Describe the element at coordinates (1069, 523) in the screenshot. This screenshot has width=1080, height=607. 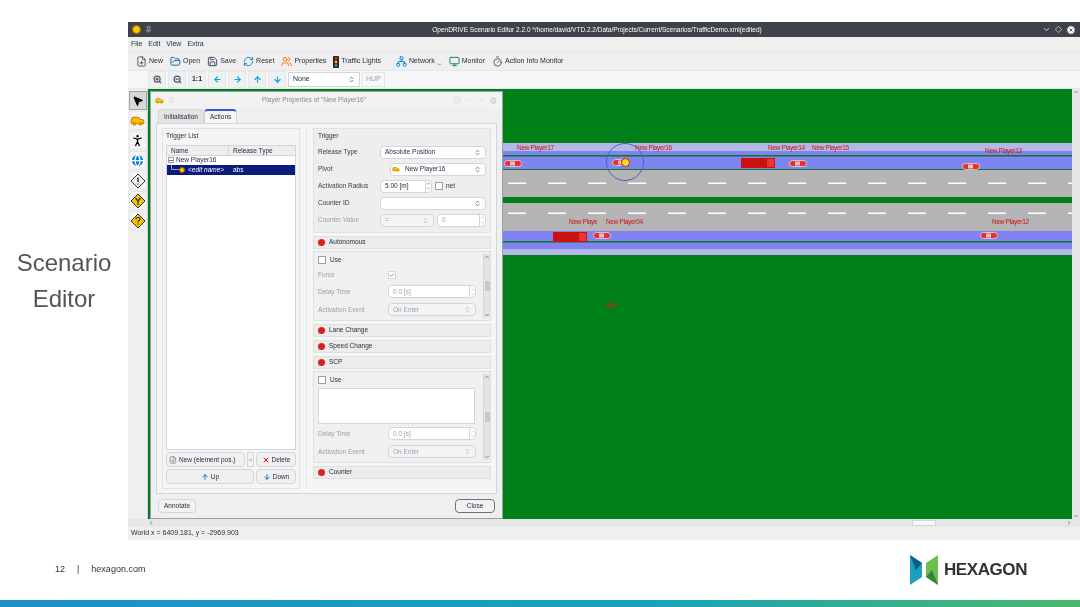
I see `right-icon` at that location.